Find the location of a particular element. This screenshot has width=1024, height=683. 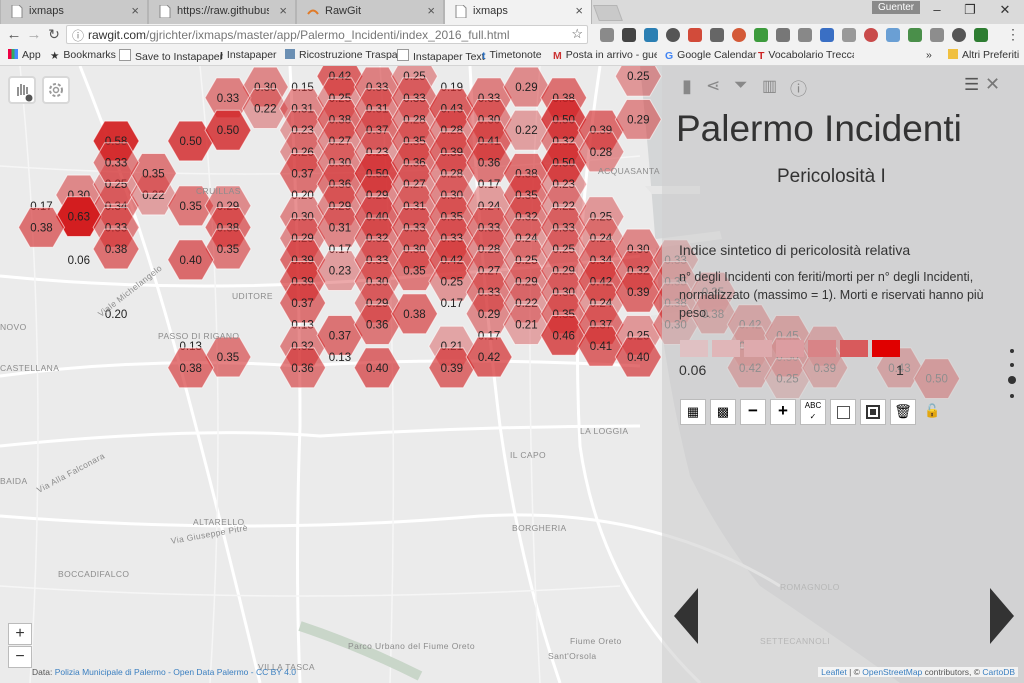

bookmark-instapaper: I Instapaper is located at coordinates (248, 55).